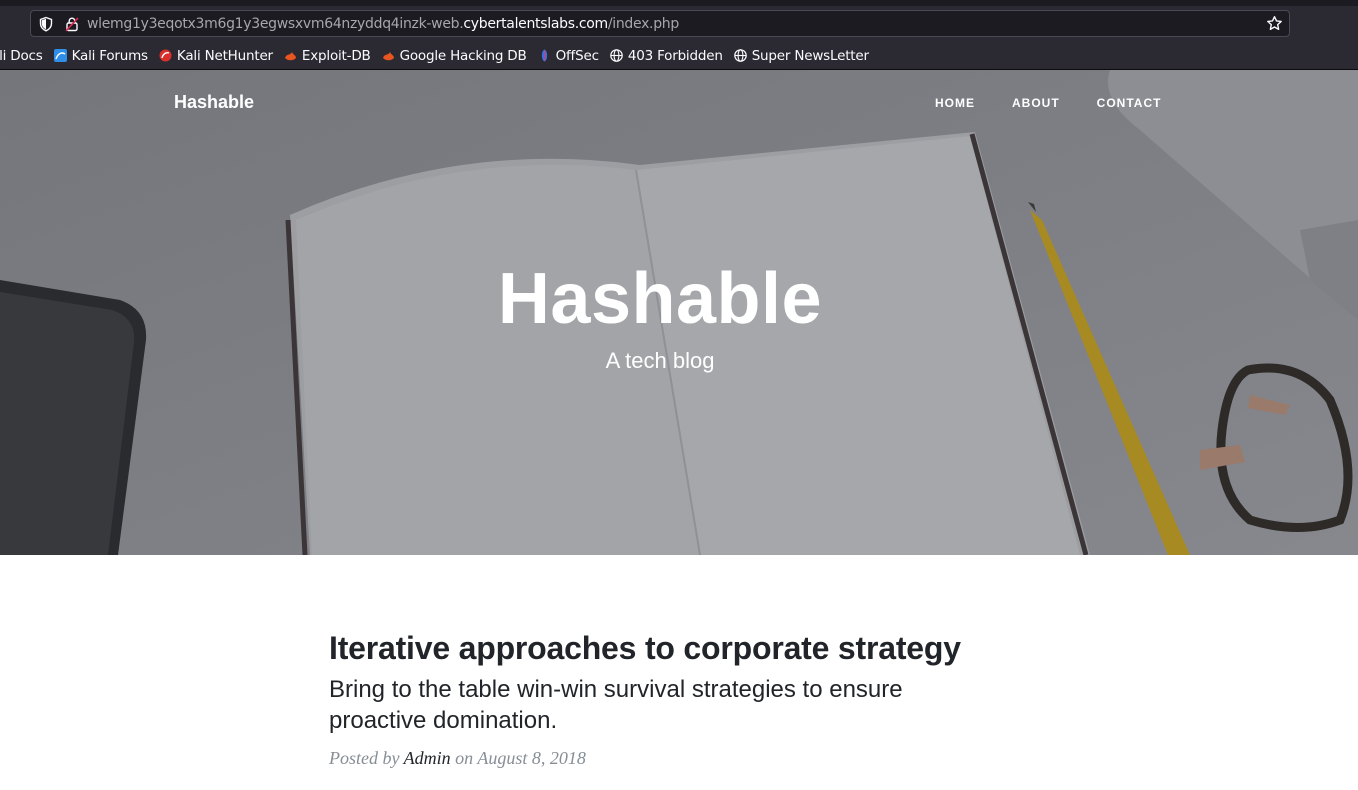 Image resolution: width=1358 pixels, height=790 pixels. Describe the element at coordinates (427, 758) in the screenshot. I see `post-author-link: Admin` at that location.